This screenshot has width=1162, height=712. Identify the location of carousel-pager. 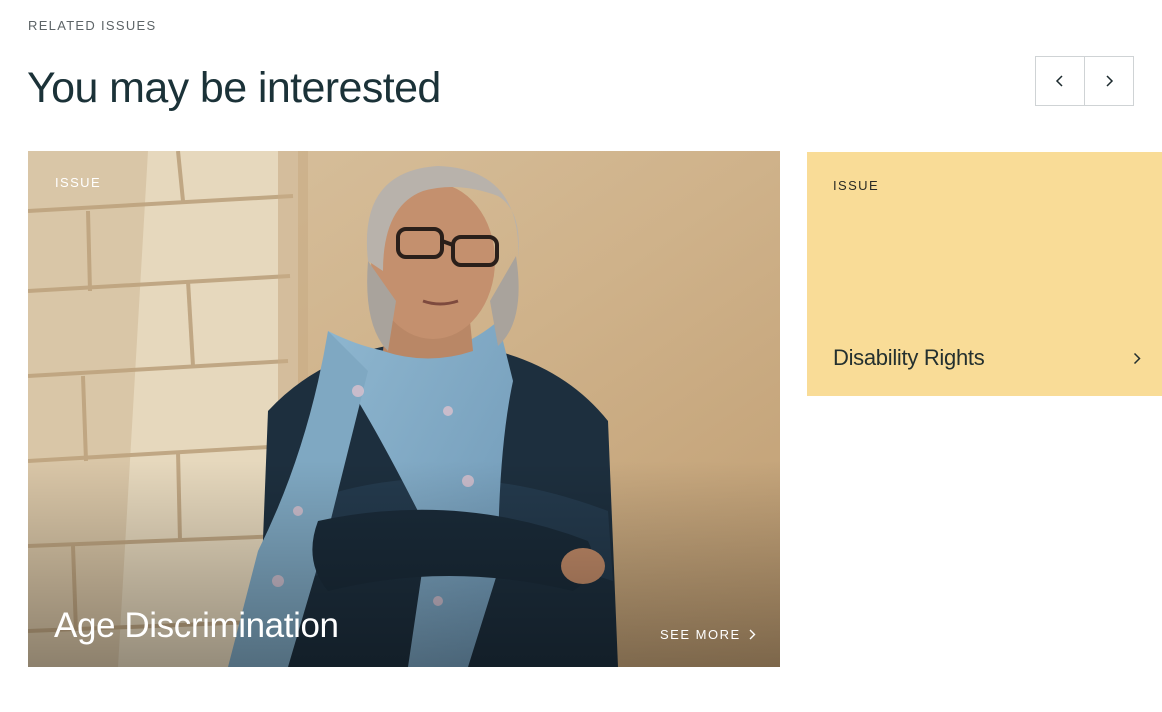
(1084, 81).